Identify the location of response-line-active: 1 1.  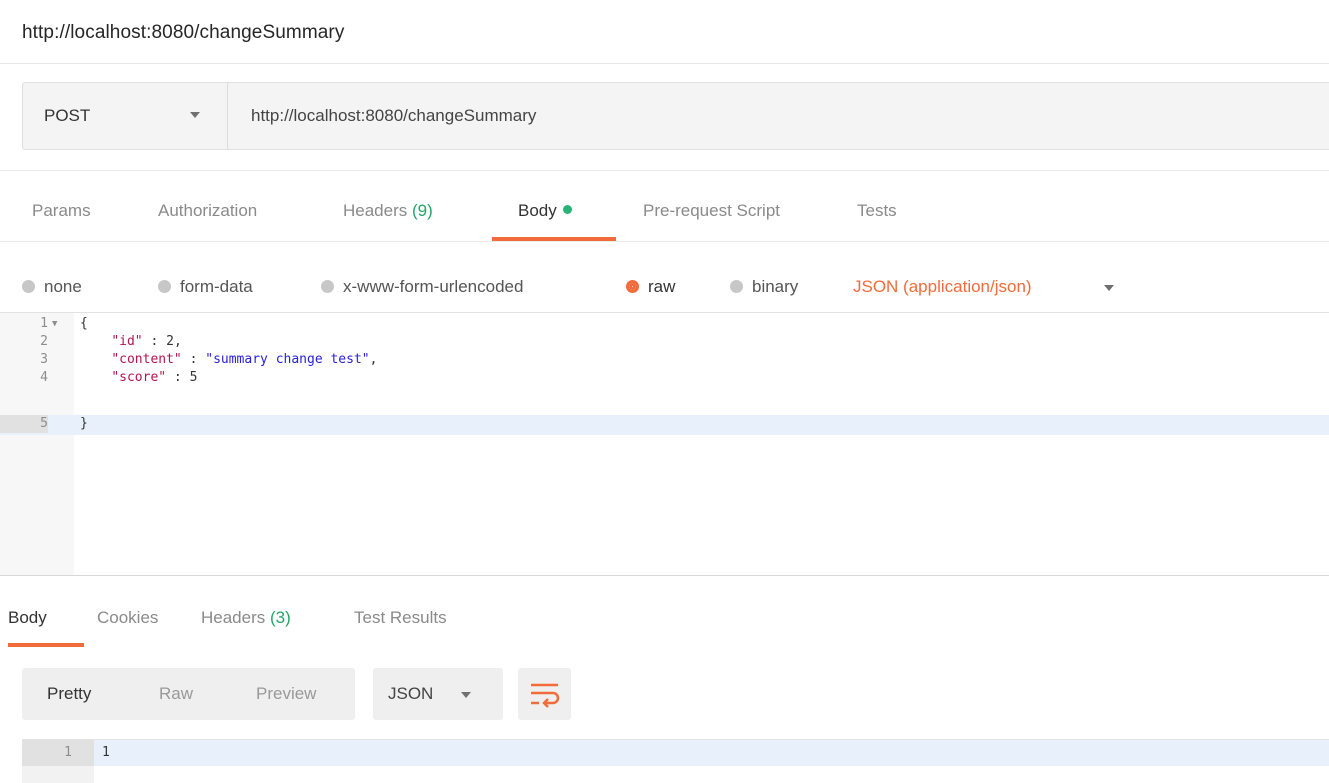
(675, 753).